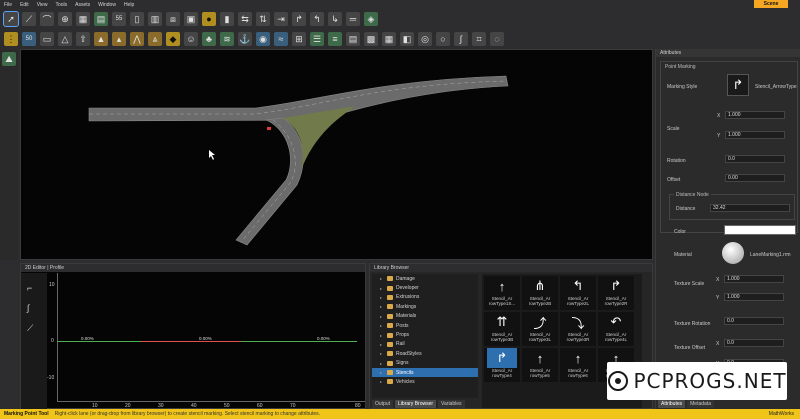 The image size is (800, 419). What do you see at coordinates (738, 85) in the screenshot?
I see `marking-style-preview: ↱` at bounding box center [738, 85].